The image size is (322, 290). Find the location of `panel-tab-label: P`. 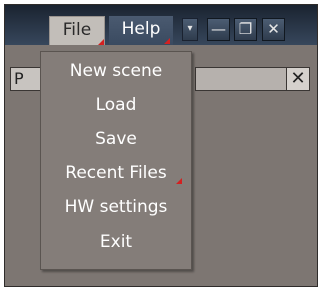

panel-tab-label: P is located at coordinates (19, 78).